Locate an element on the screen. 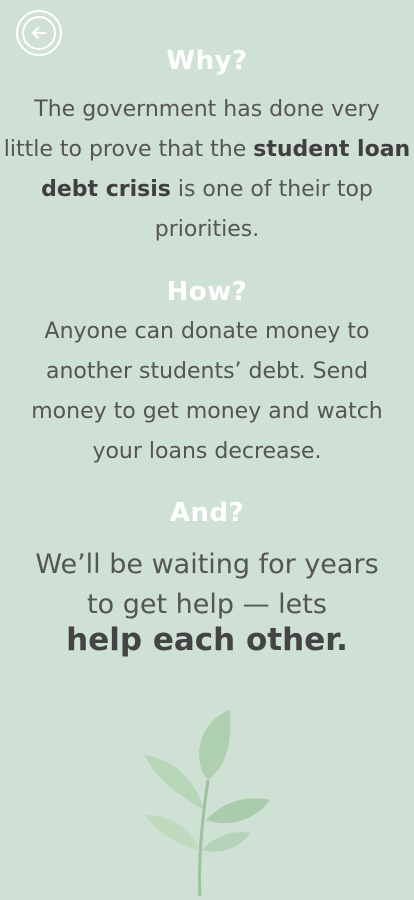 This screenshot has width=414, height=900. how-line-3: money to get money and watch is located at coordinates (207, 411).